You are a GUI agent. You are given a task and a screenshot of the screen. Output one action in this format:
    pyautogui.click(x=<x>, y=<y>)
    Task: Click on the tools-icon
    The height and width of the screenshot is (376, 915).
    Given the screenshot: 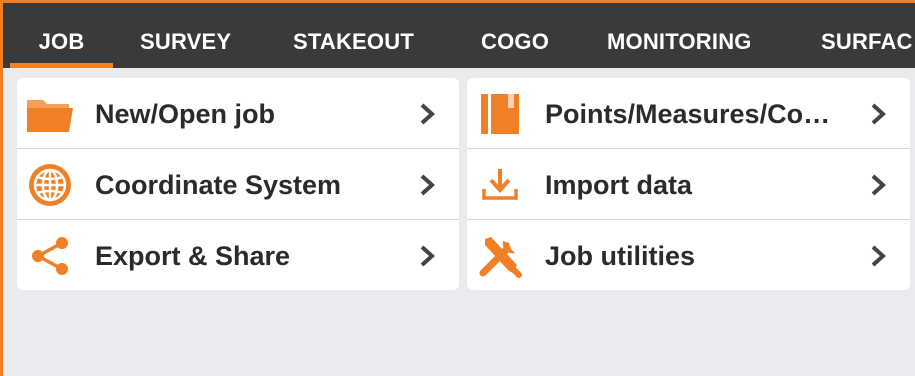 What is the action you would take?
    pyautogui.click(x=500, y=256)
    